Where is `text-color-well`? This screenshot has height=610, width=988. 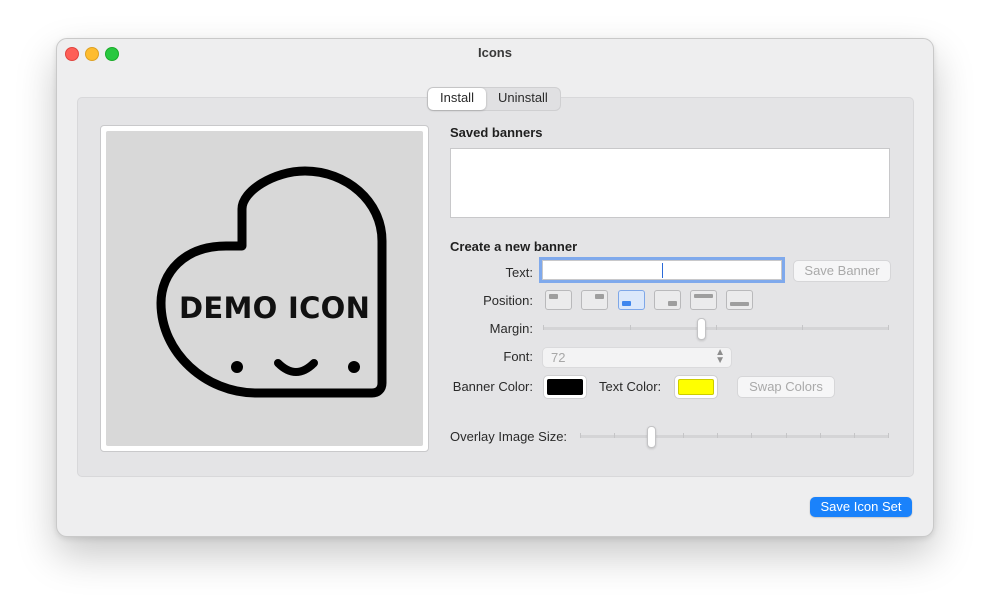
text-color-well is located at coordinates (696, 387).